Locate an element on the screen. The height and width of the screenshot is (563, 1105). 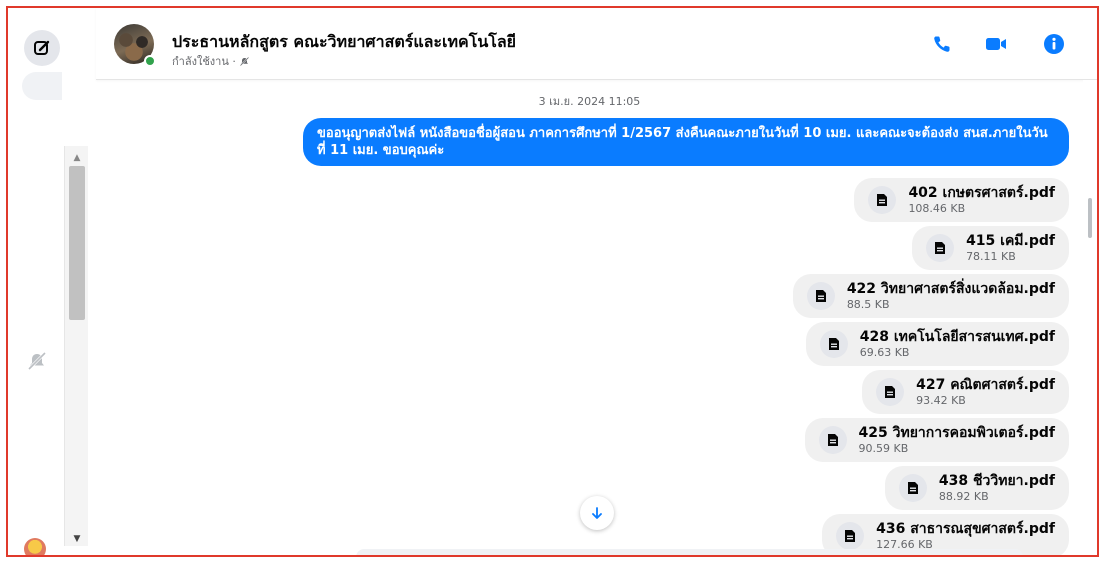
scroll-down-arrow-icon: ▼ is located at coordinates (77, 539).